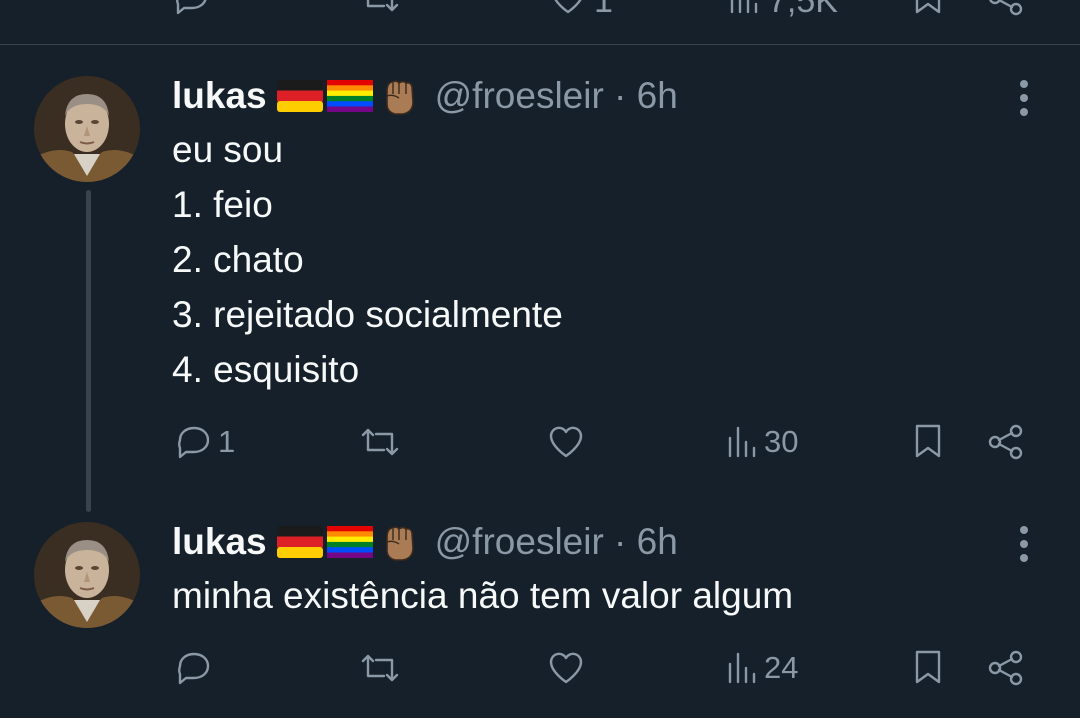 The image size is (1080, 718). What do you see at coordinates (761, 442) in the screenshot?
I see `views-button: 30` at bounding box center [761, 442].